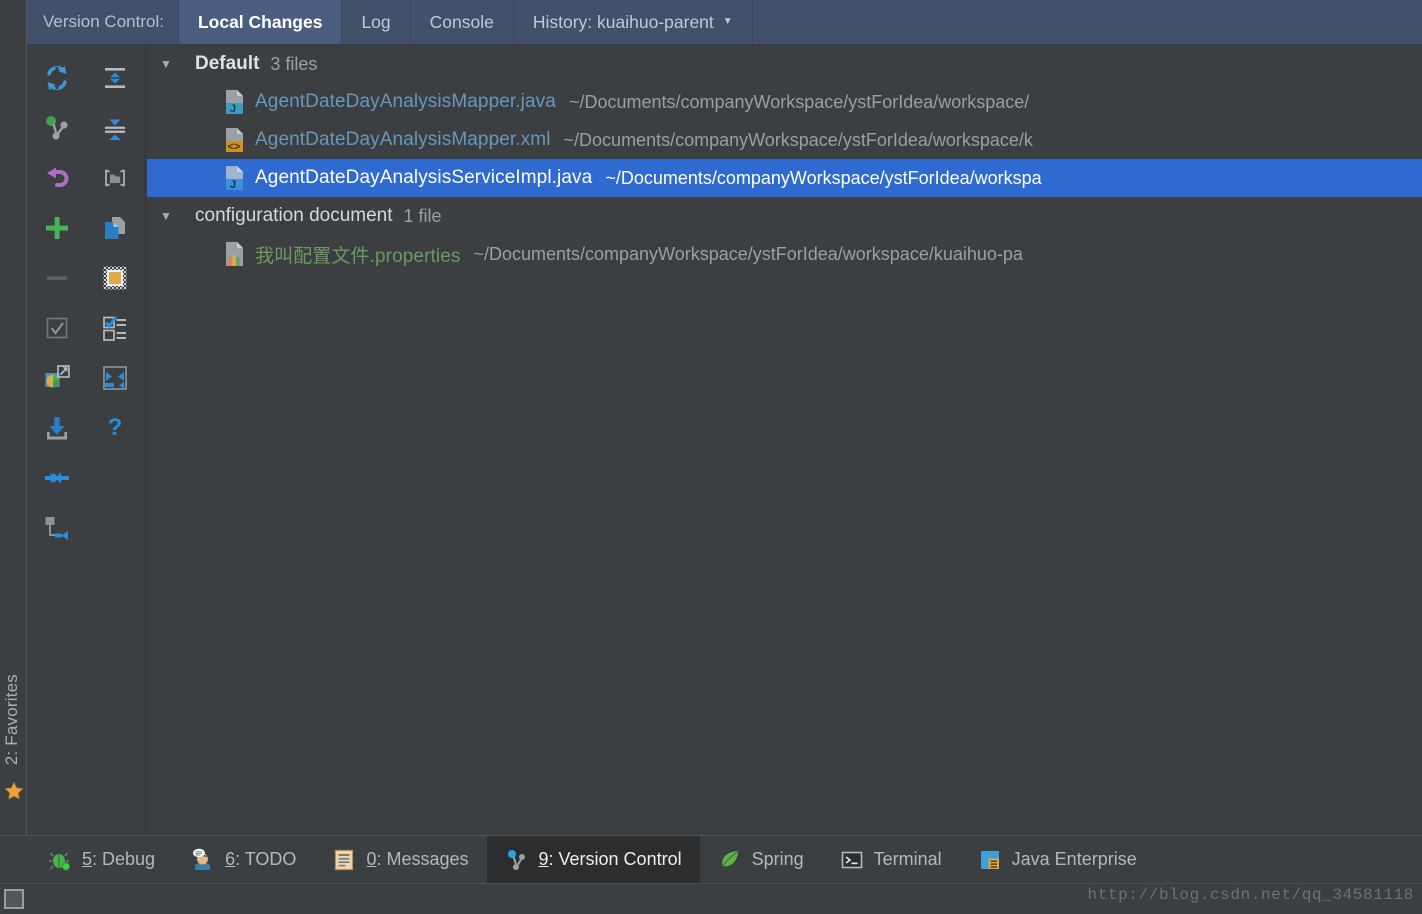 The width and height of the screenshot is (1422, 914). I want to click on favorites-label-text: 2: Favorites, so click(11, 719).